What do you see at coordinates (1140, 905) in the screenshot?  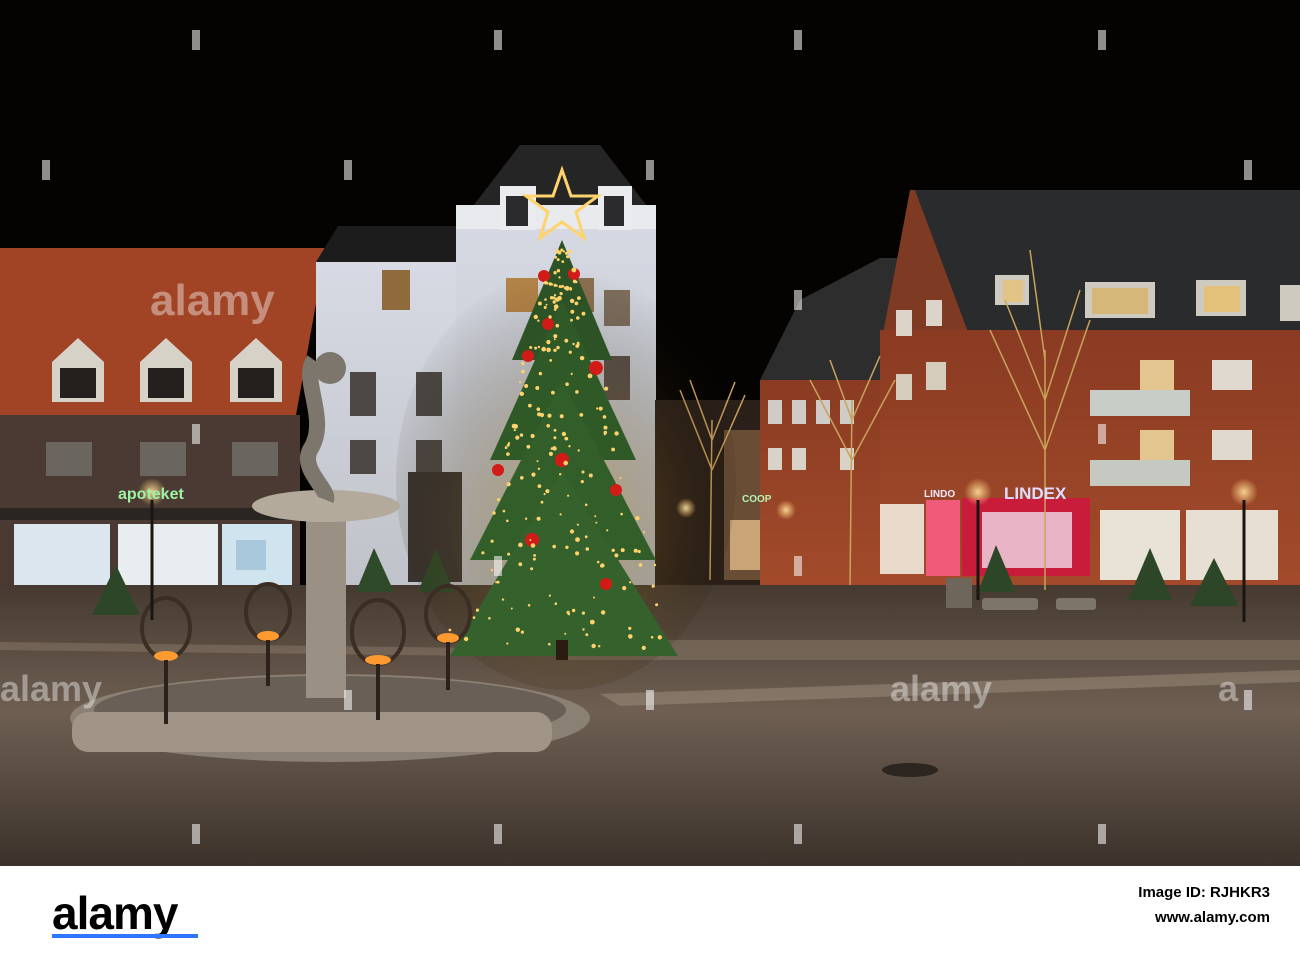 I see `image-meta: Image ID: RJHKR3 www.alamy.com` at bounding box center [1140, 905].